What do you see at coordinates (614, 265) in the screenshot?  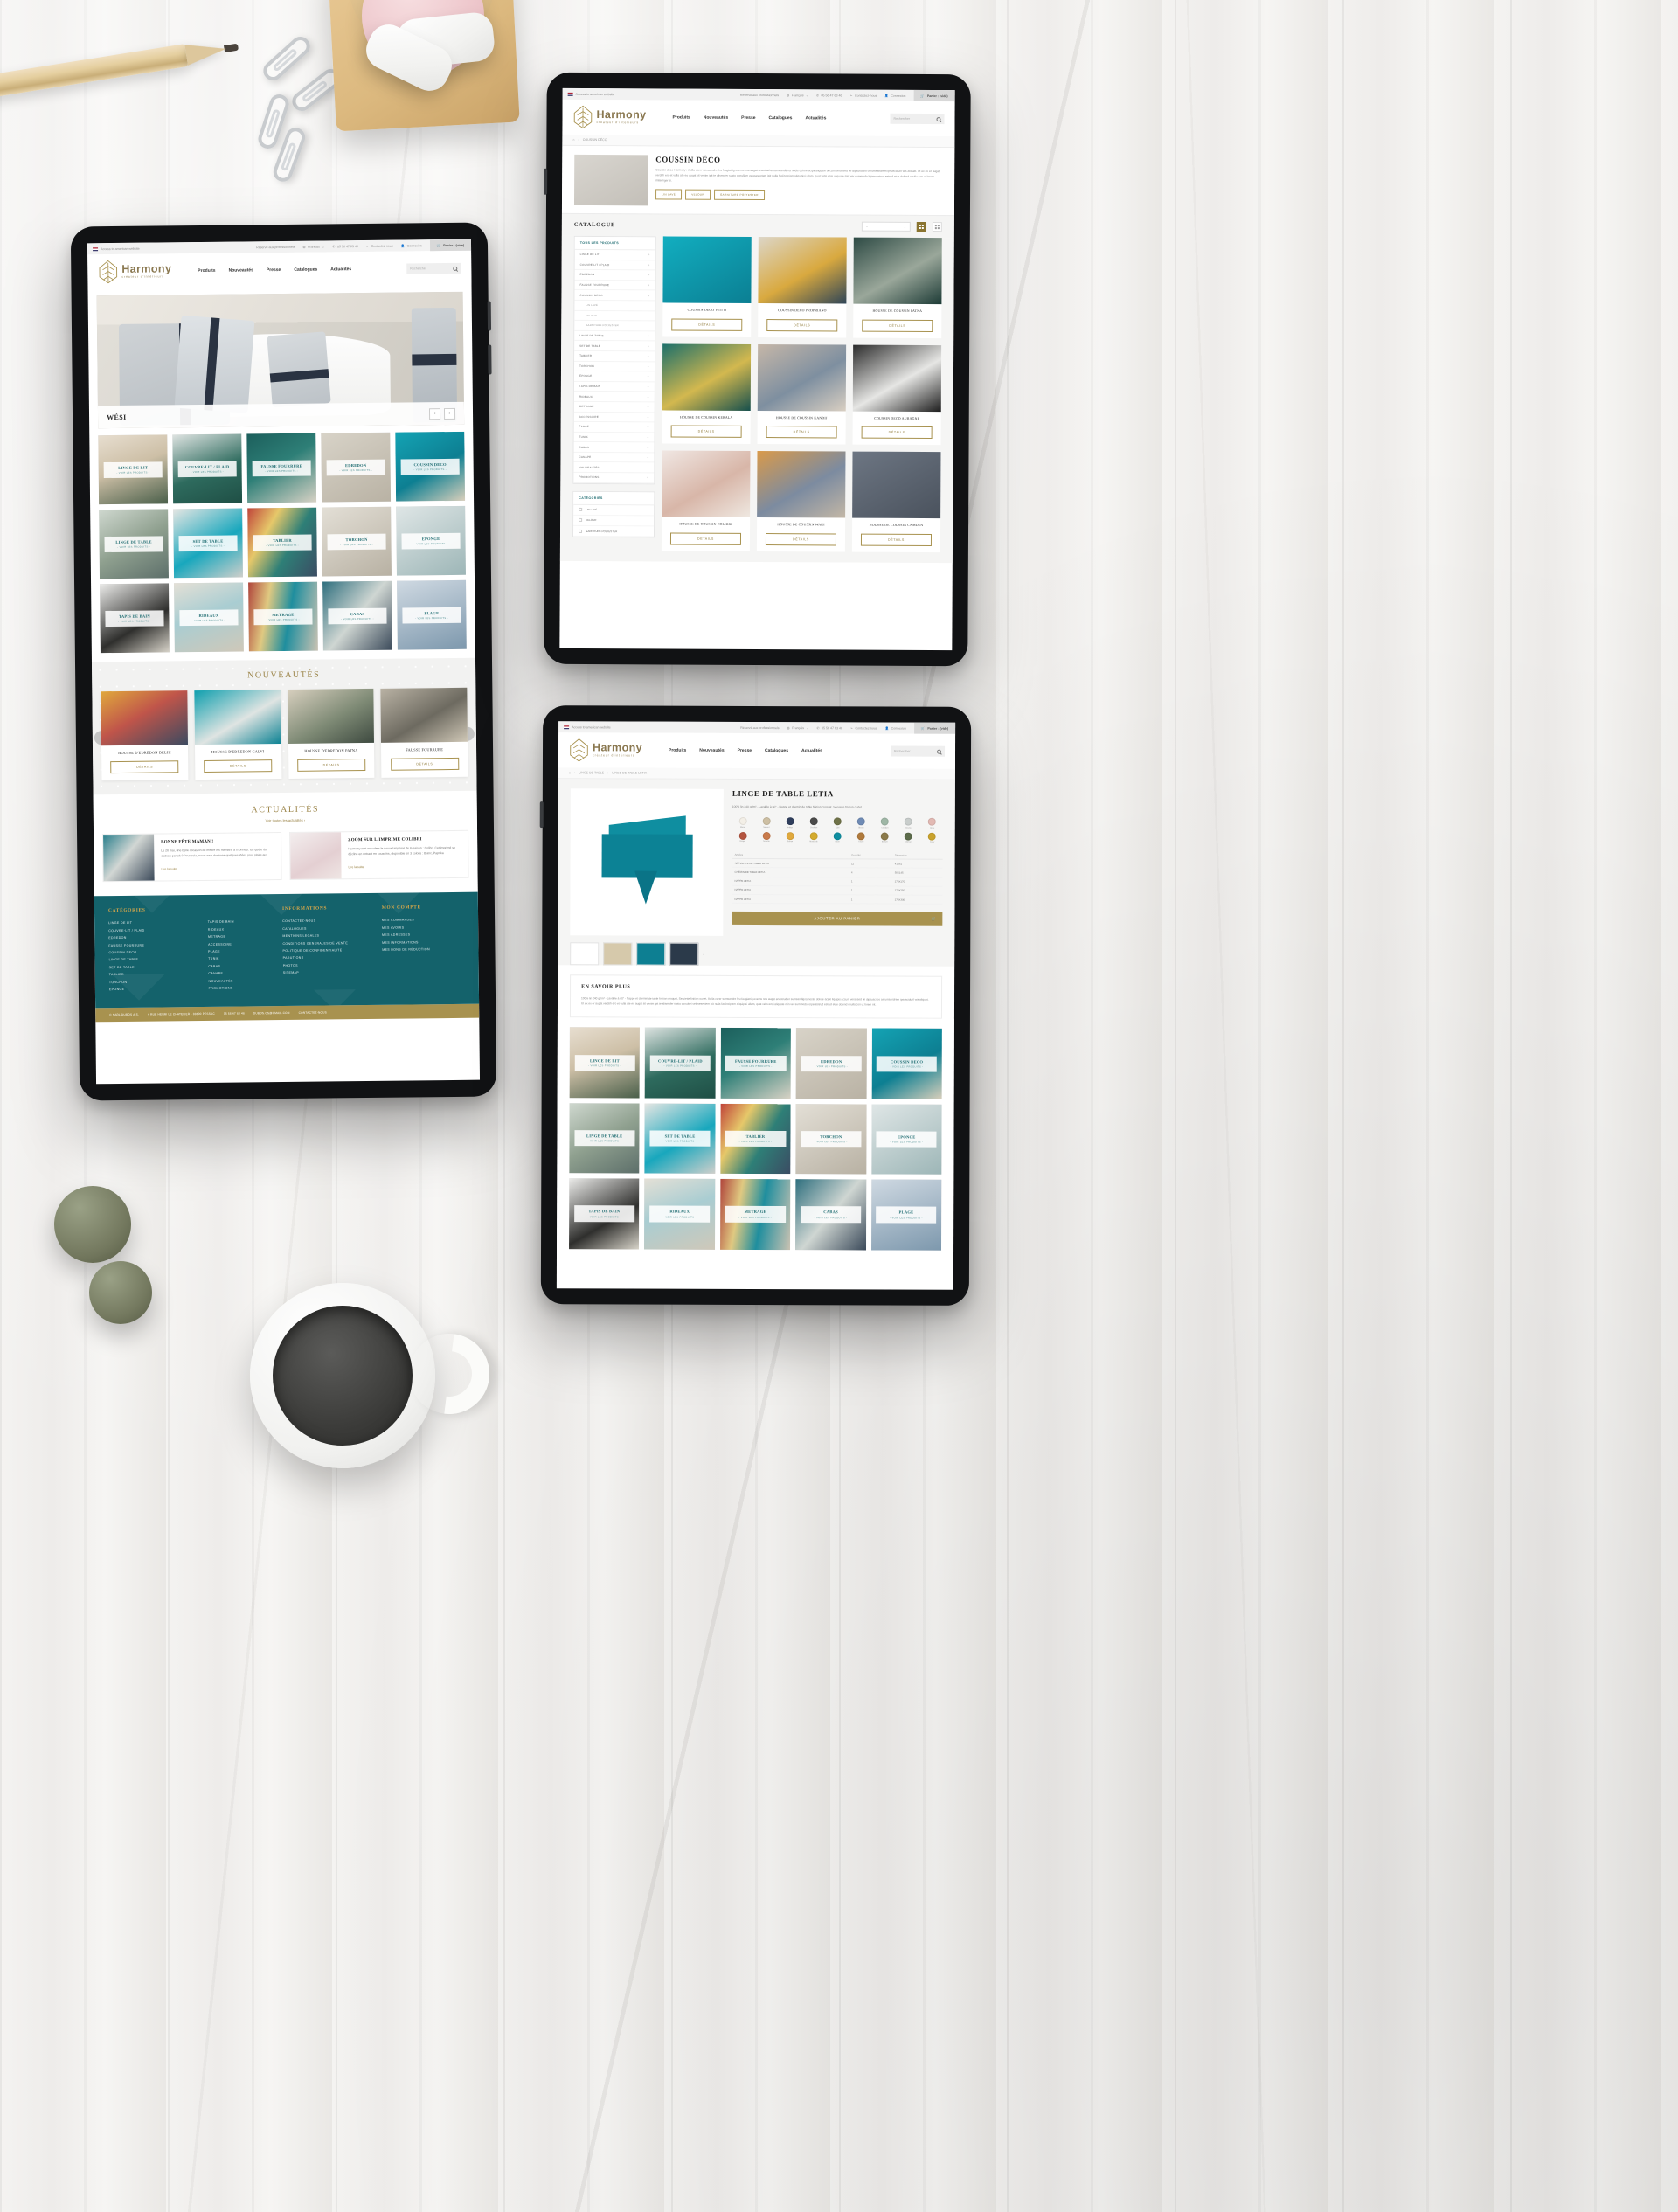 I see `sidebar-category-item: COUVRE-LIT / PLAID +` at bounding box center [614, 265].